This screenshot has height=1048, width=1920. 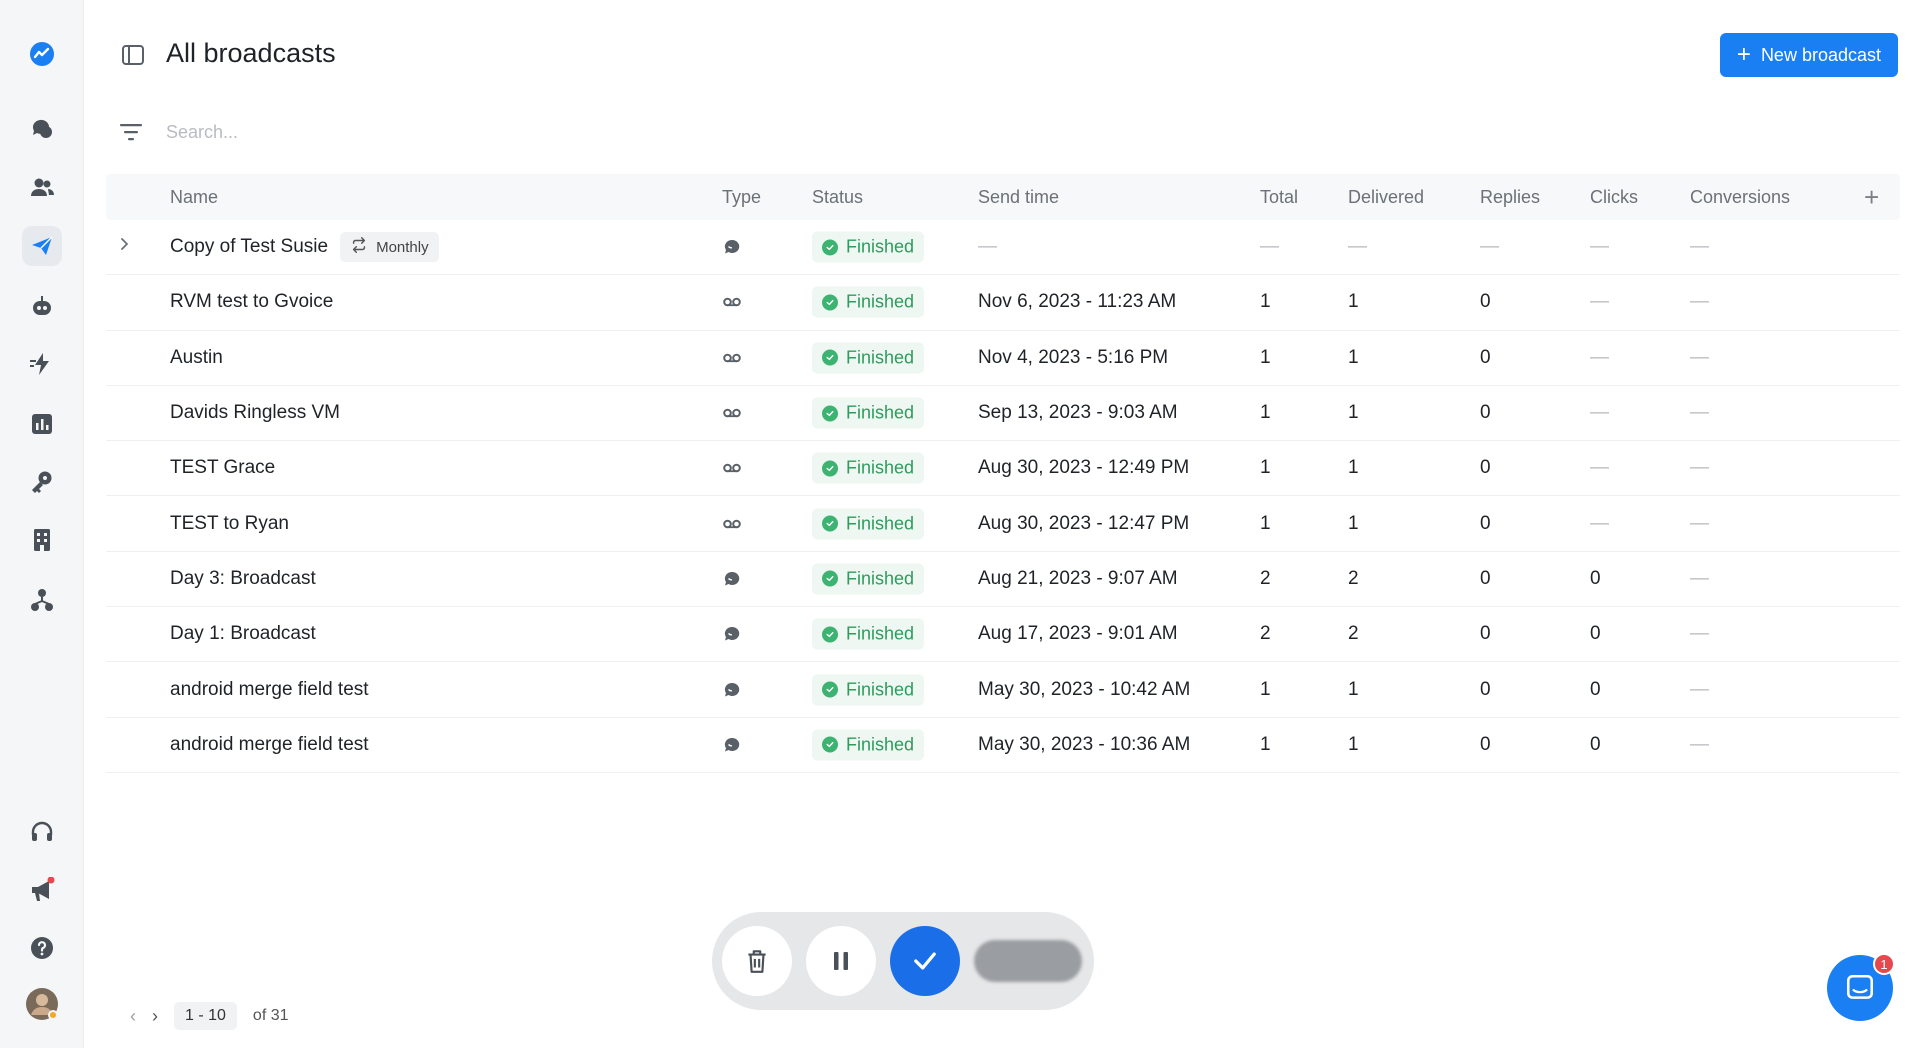 I want to click on checkmark-icon, so click(x=925, y=961).